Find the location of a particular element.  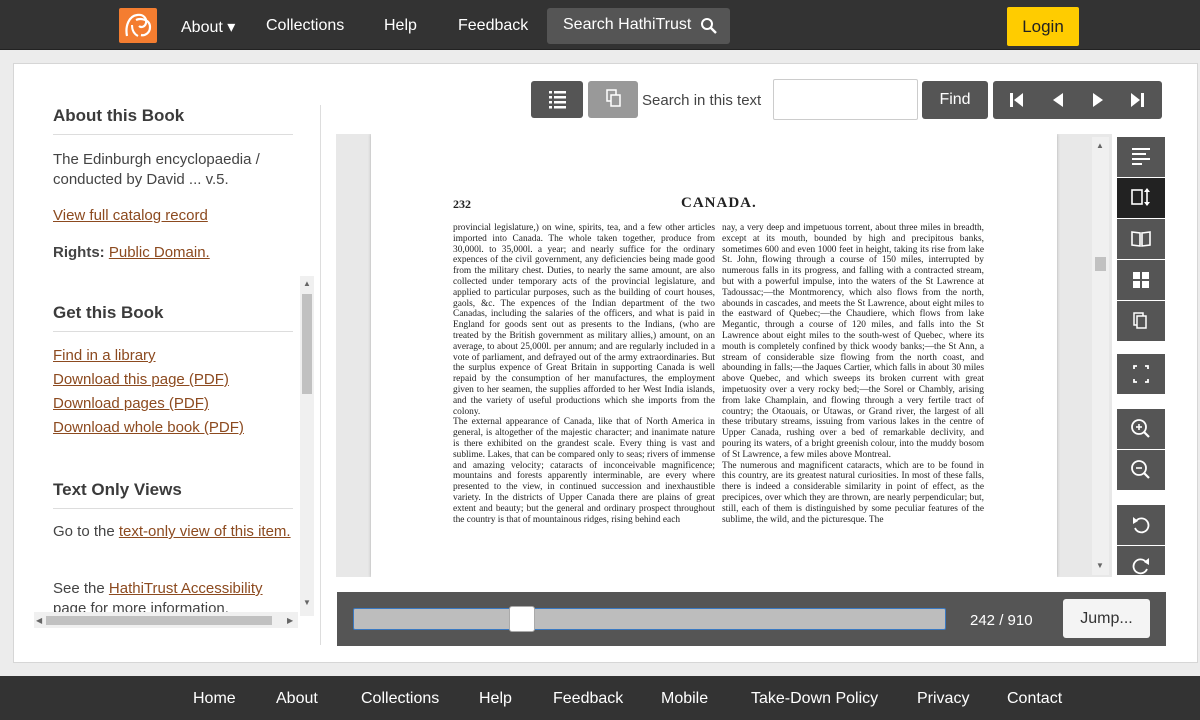

last-page-button is located at coordinates (1138, 100).